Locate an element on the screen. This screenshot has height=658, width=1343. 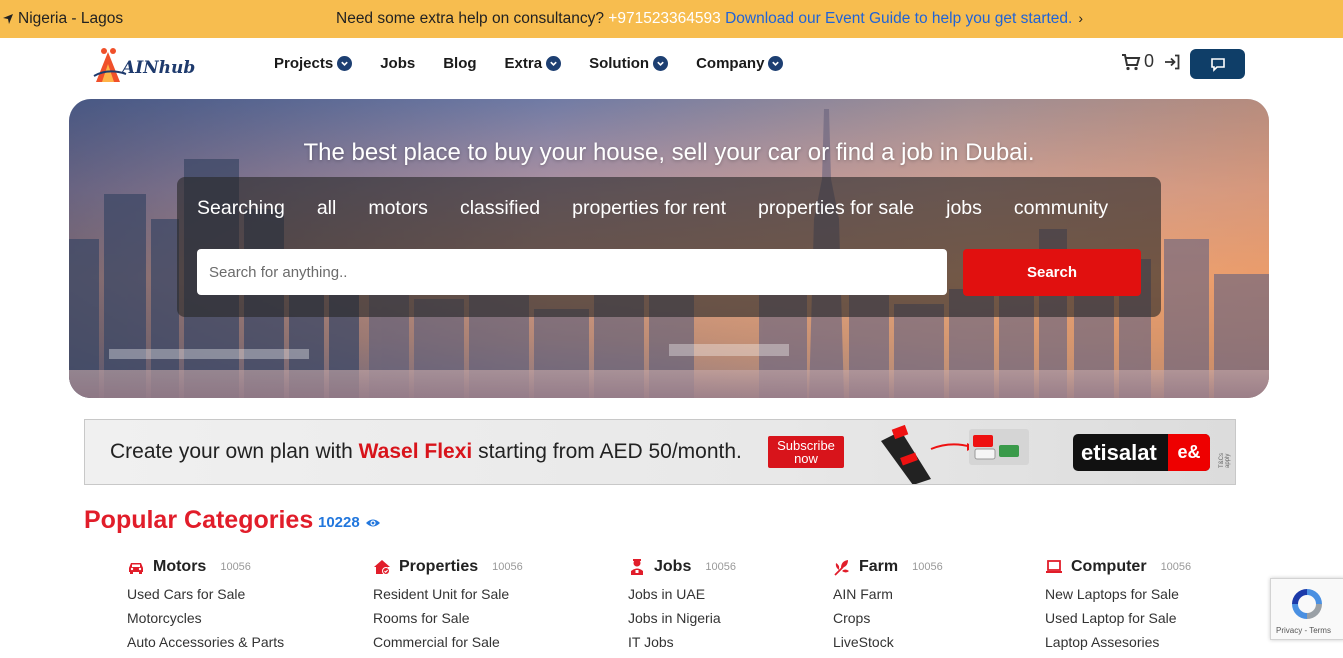
login-icon is located at coordinates (1172, 62).